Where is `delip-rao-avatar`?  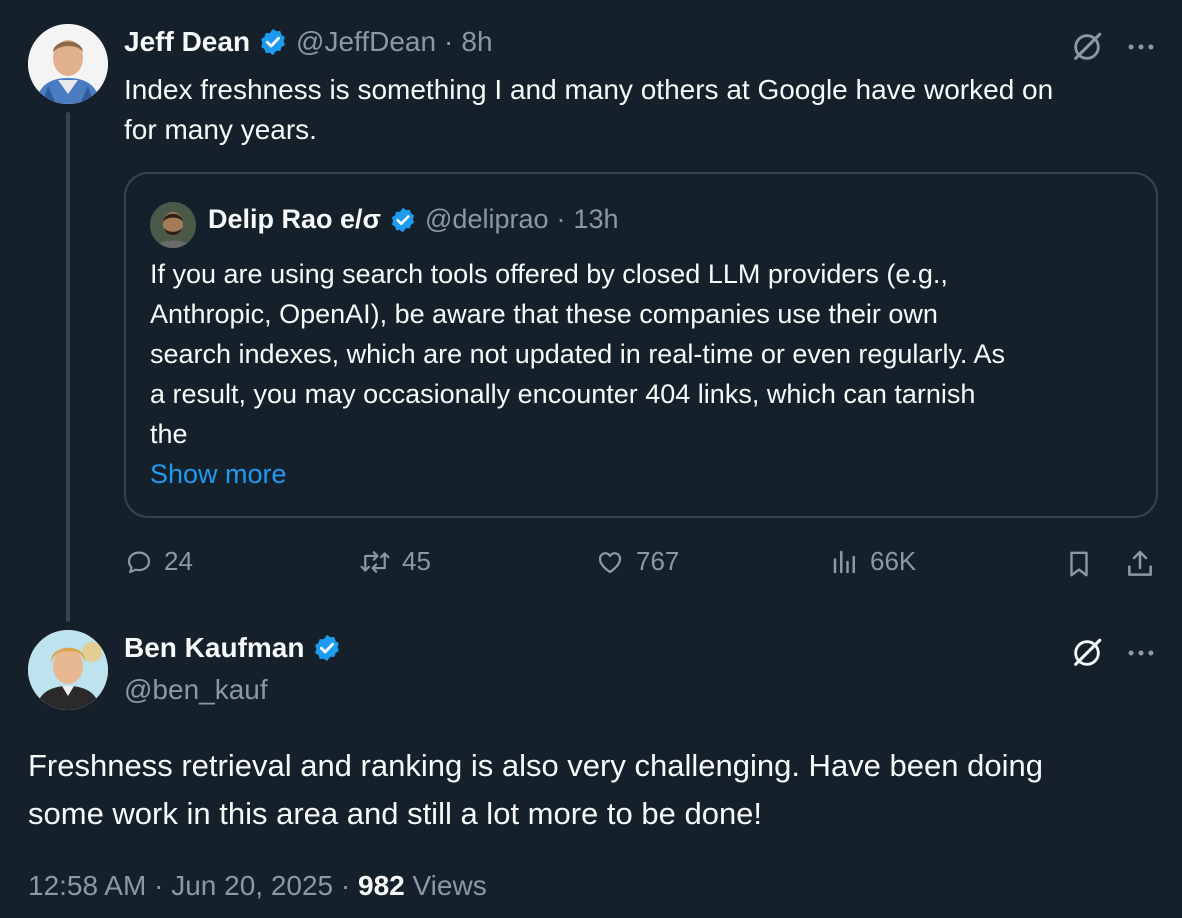
delip-rao-avatar is located at coordinates (173, 225).